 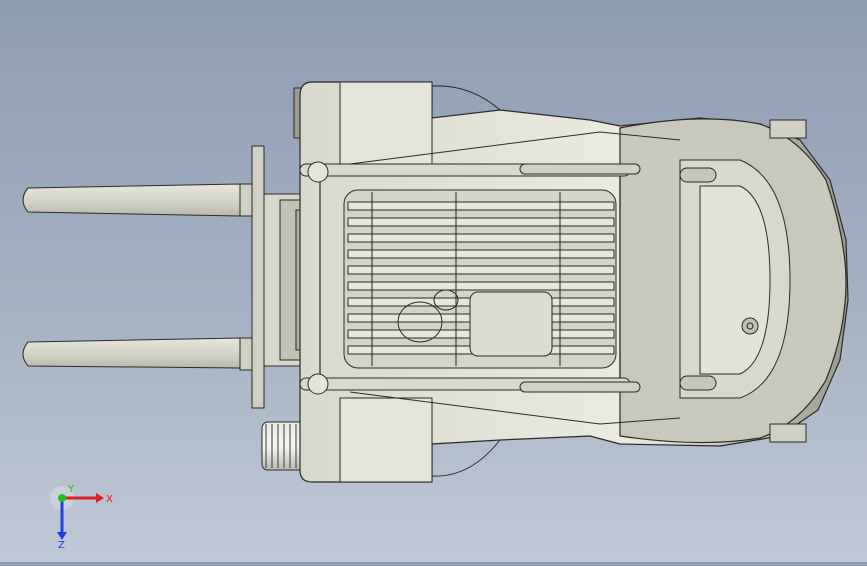 I want to click on coordinate-triad: X Y Z, so click(x=80, y=515).